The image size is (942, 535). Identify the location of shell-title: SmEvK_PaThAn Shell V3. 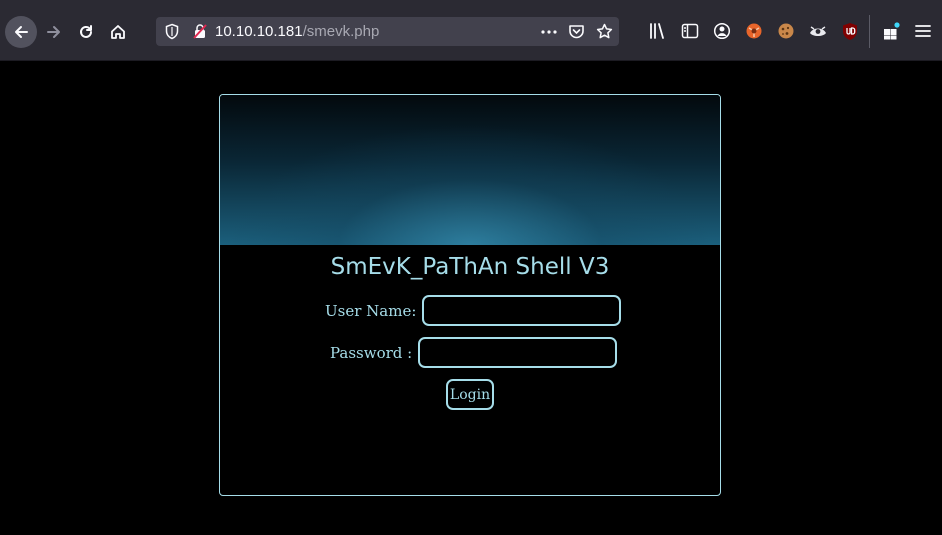
(470, 267).